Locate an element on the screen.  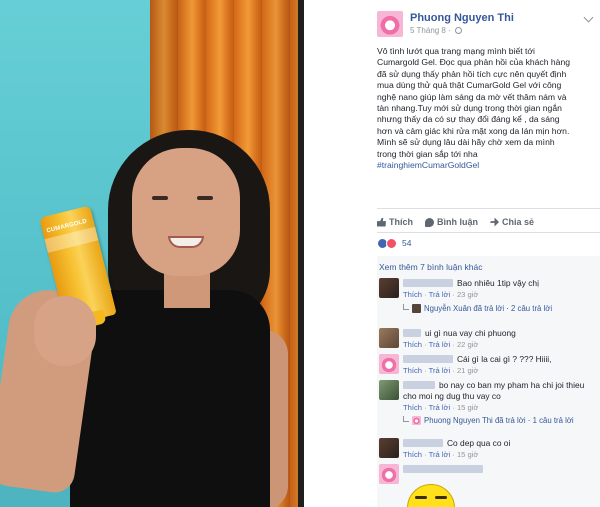
comment-text: Cái gì la cai gì ? ??? Hiiii, is located at coordinates (504, 359).